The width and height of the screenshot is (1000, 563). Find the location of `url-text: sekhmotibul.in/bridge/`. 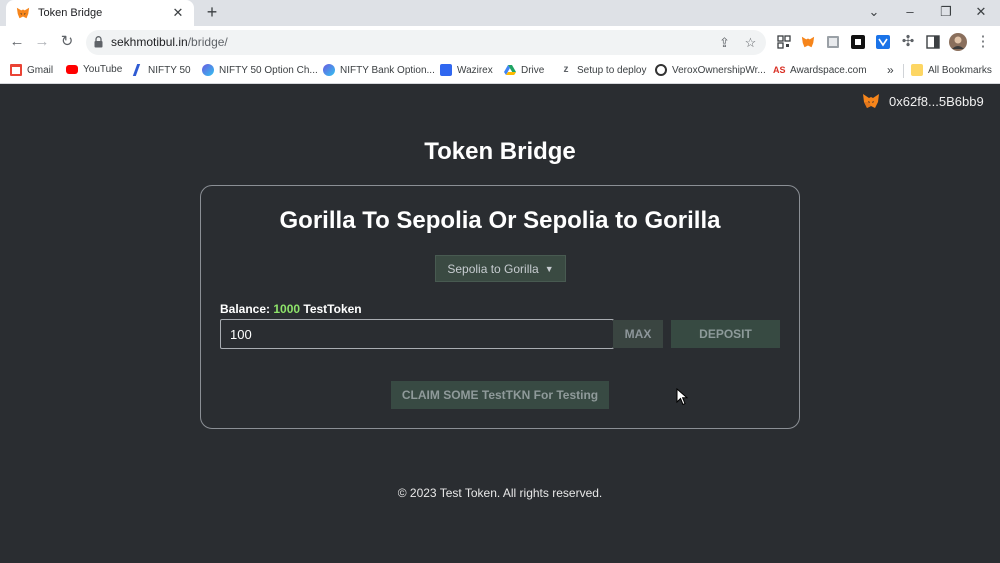

url-text: sekhmotibul.in/bridge/ is located at coordinates (169, 42).